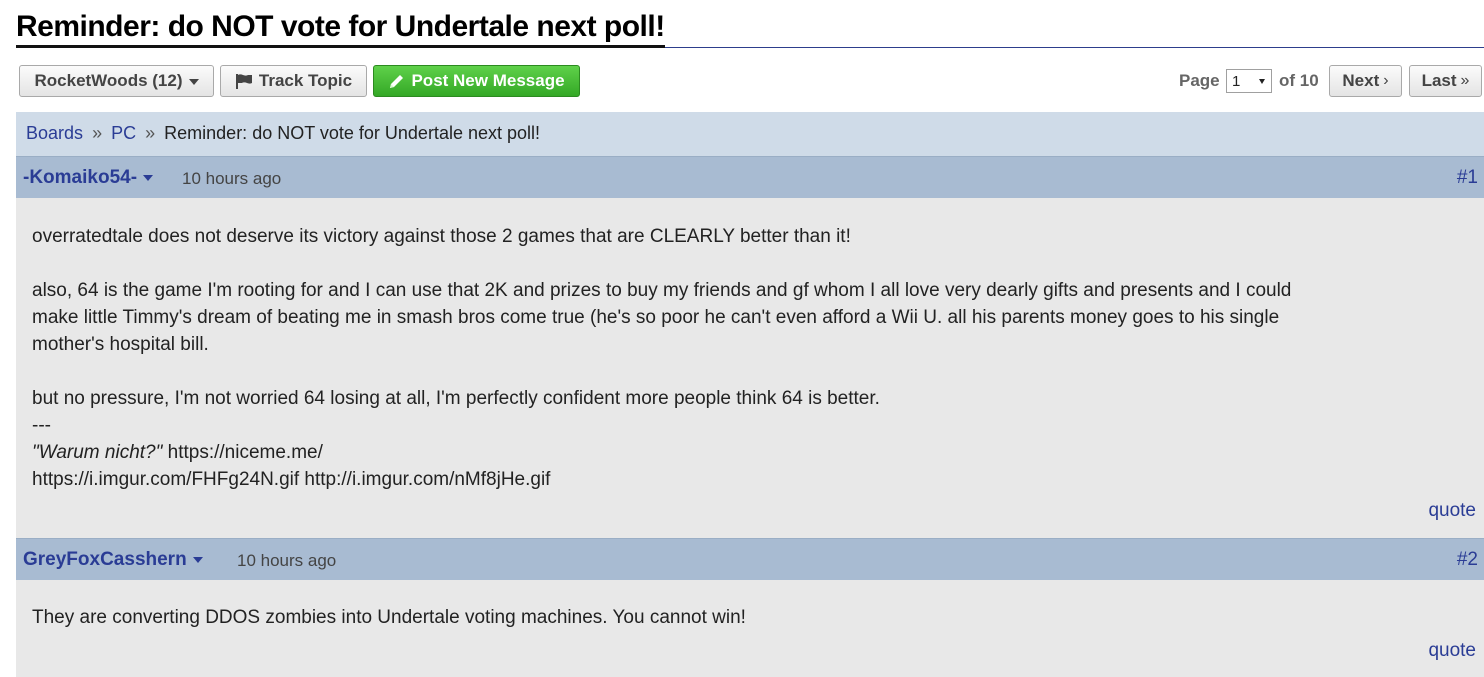 The height and width of the screenshot is (677, 1484). What do you see at coordinates (758, 452) in the screenshot?
I see `signature: "Warum nicht?" https://niceme.me/` at bounding box center [758, 452].